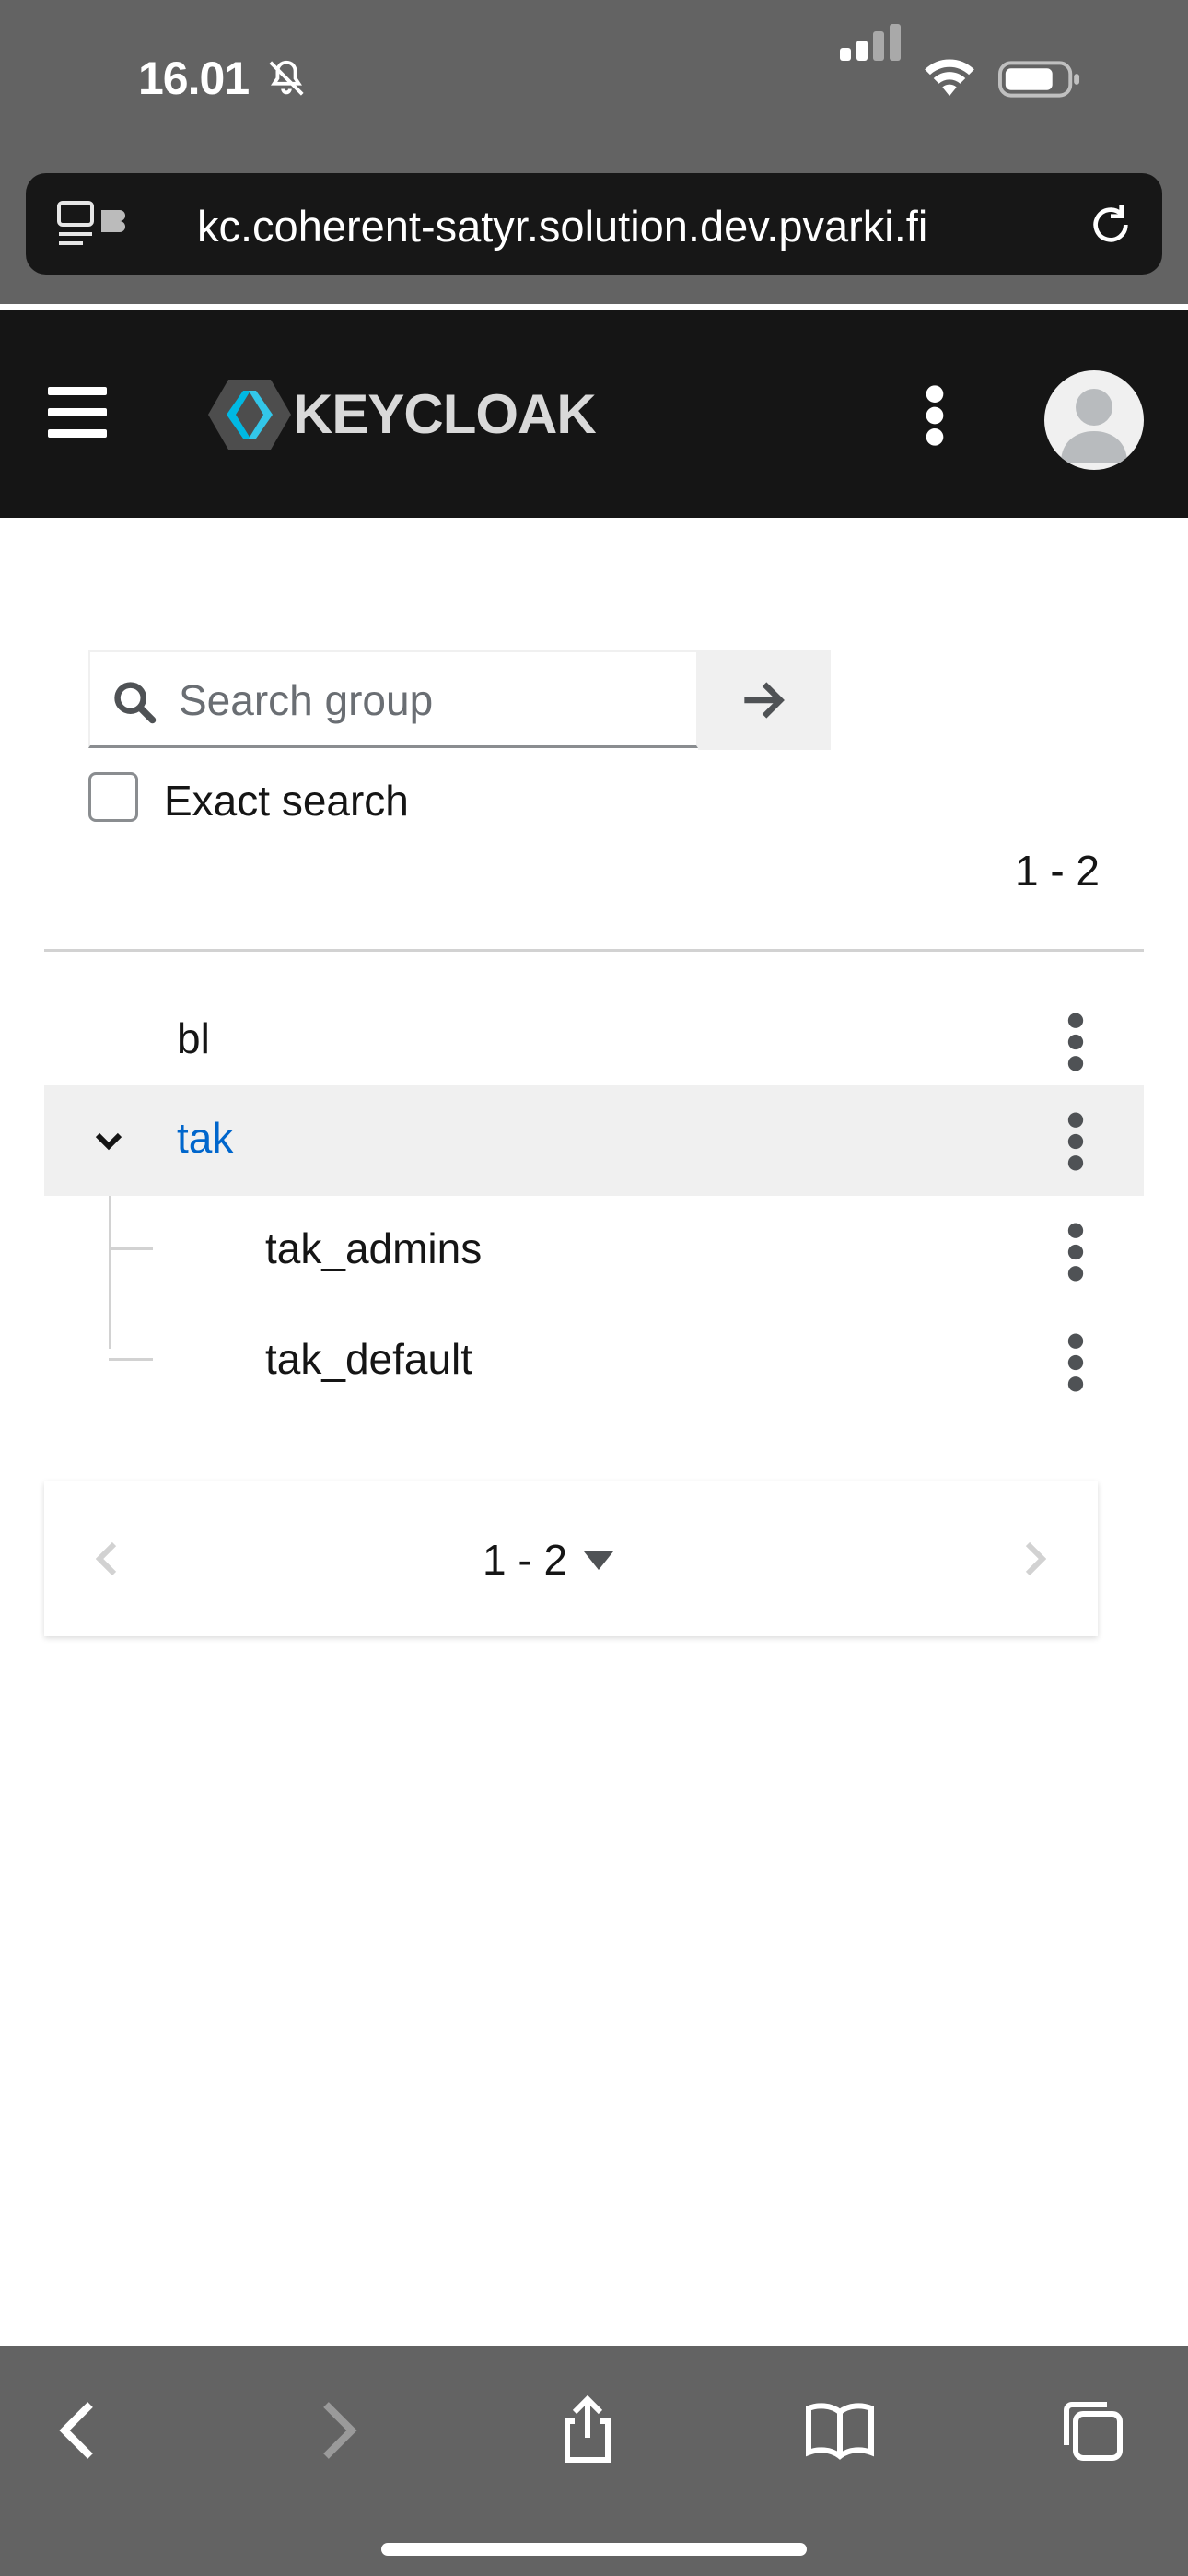 Image resolution: width=1188 pixels, height=2576 pixels. What do you see at coordinates (949, 78) in the screenshot?
I see `wifi-icon` at bounding box center [949, 78].